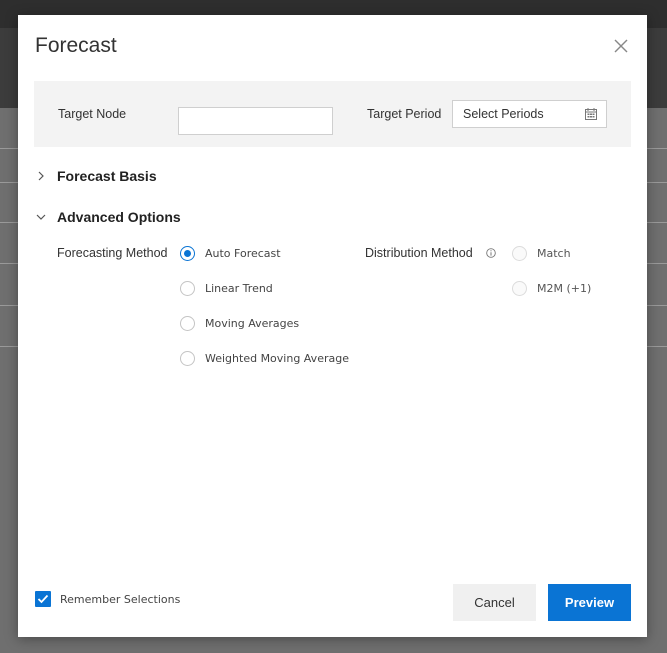 The height and width of the screenshot is (653, 667). What do you see at coordinates (255, 121) in the screenshot?
I see `target-node-input` at bounding box center [255, 121].